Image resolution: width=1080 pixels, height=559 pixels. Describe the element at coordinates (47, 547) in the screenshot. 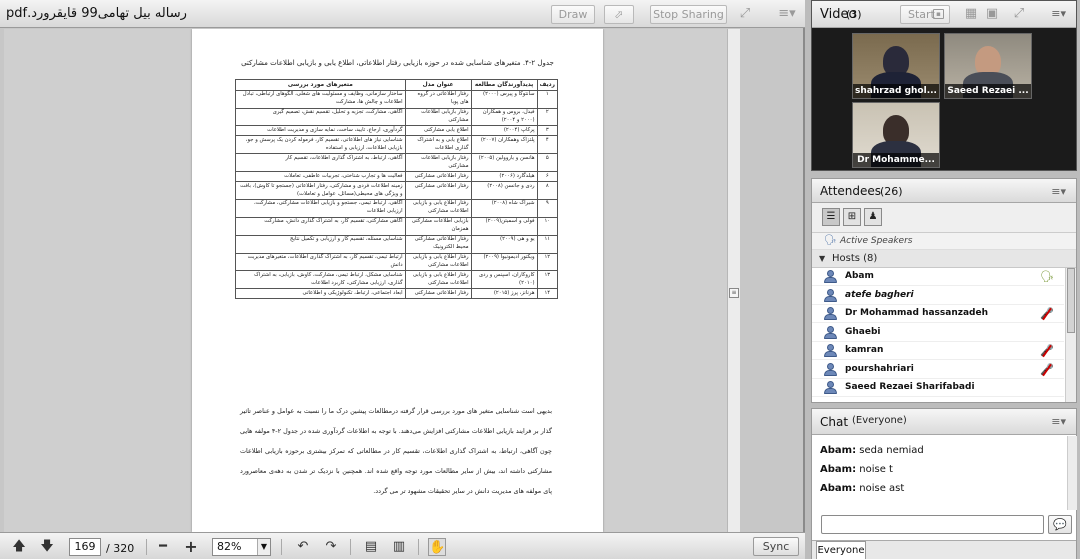

I see `arrow-down-icon: 🡇` at that location.